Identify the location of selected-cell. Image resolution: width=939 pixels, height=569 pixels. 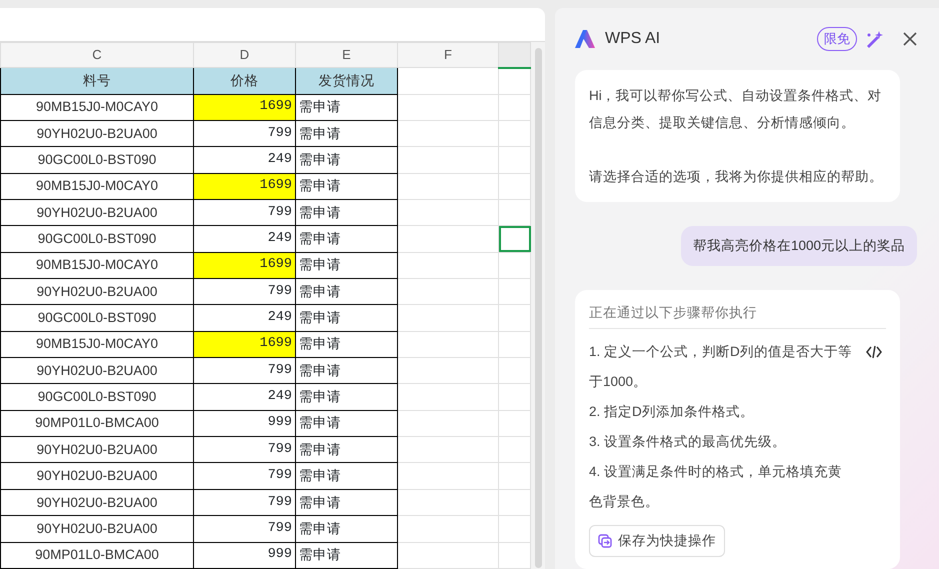
(514, 239).